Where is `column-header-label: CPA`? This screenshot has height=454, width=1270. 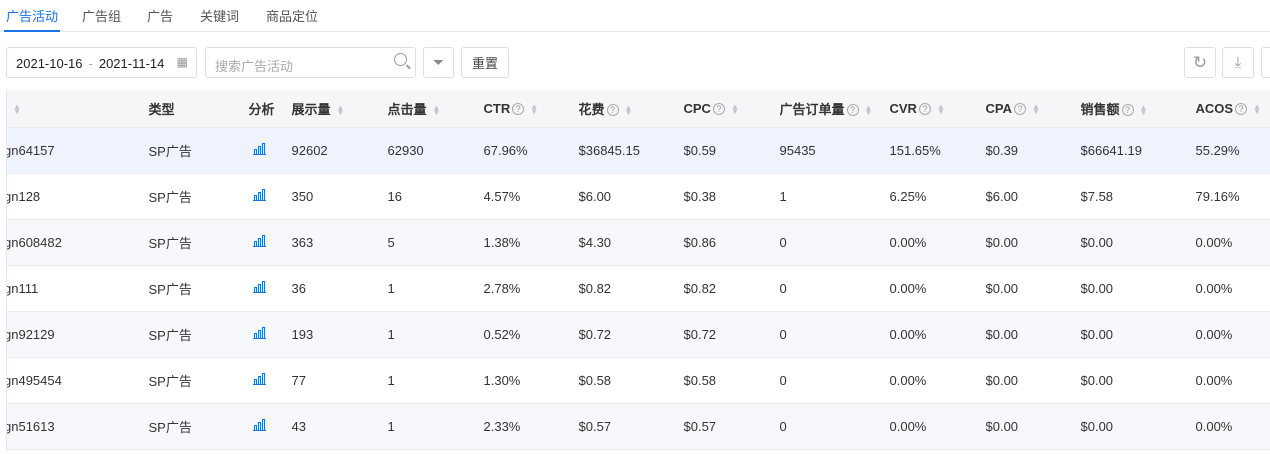
column-header-label: CPA is located at coordinates (998, 108).